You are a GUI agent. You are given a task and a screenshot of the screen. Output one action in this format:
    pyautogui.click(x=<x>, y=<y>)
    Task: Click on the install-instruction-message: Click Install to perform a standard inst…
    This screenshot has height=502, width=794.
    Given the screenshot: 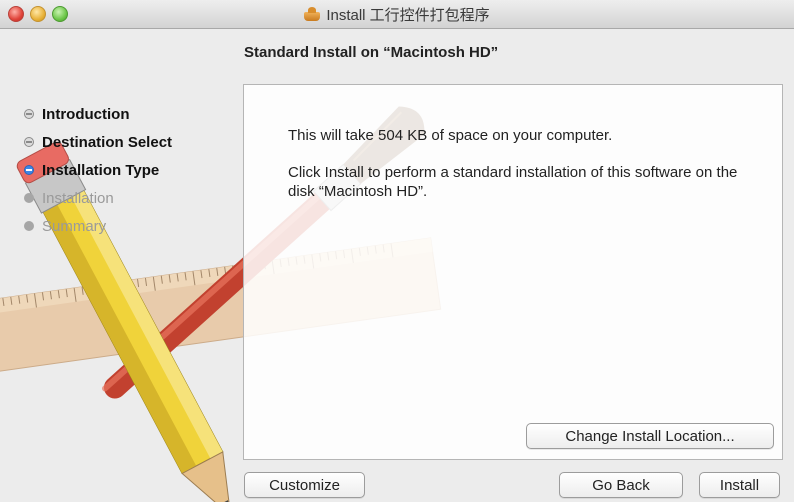 What is the action you would take?
    pyautogui.click(x=513, y=182)
    